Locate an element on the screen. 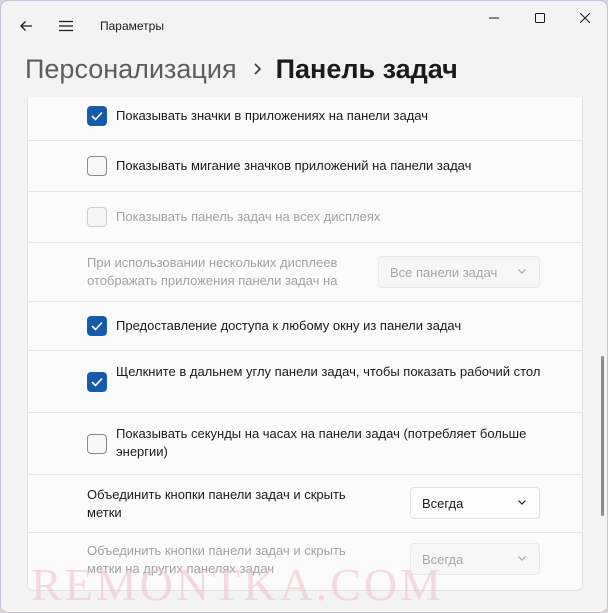 This screenshot has width=608, height=613. combine-other-dropdown: Всегда is located at coordinates (475, 559).